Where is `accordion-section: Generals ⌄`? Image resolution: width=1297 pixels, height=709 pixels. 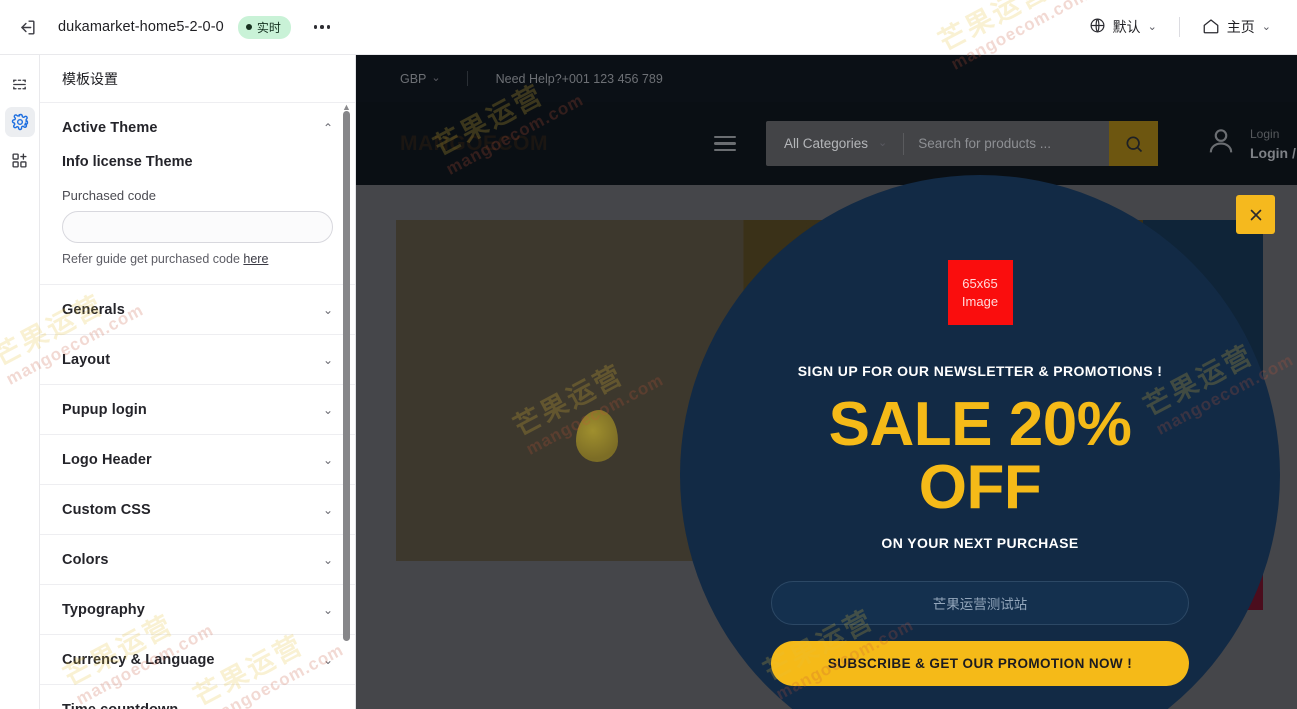 accordion-section: Generals ⌄ is located at coordinates (197, 310).